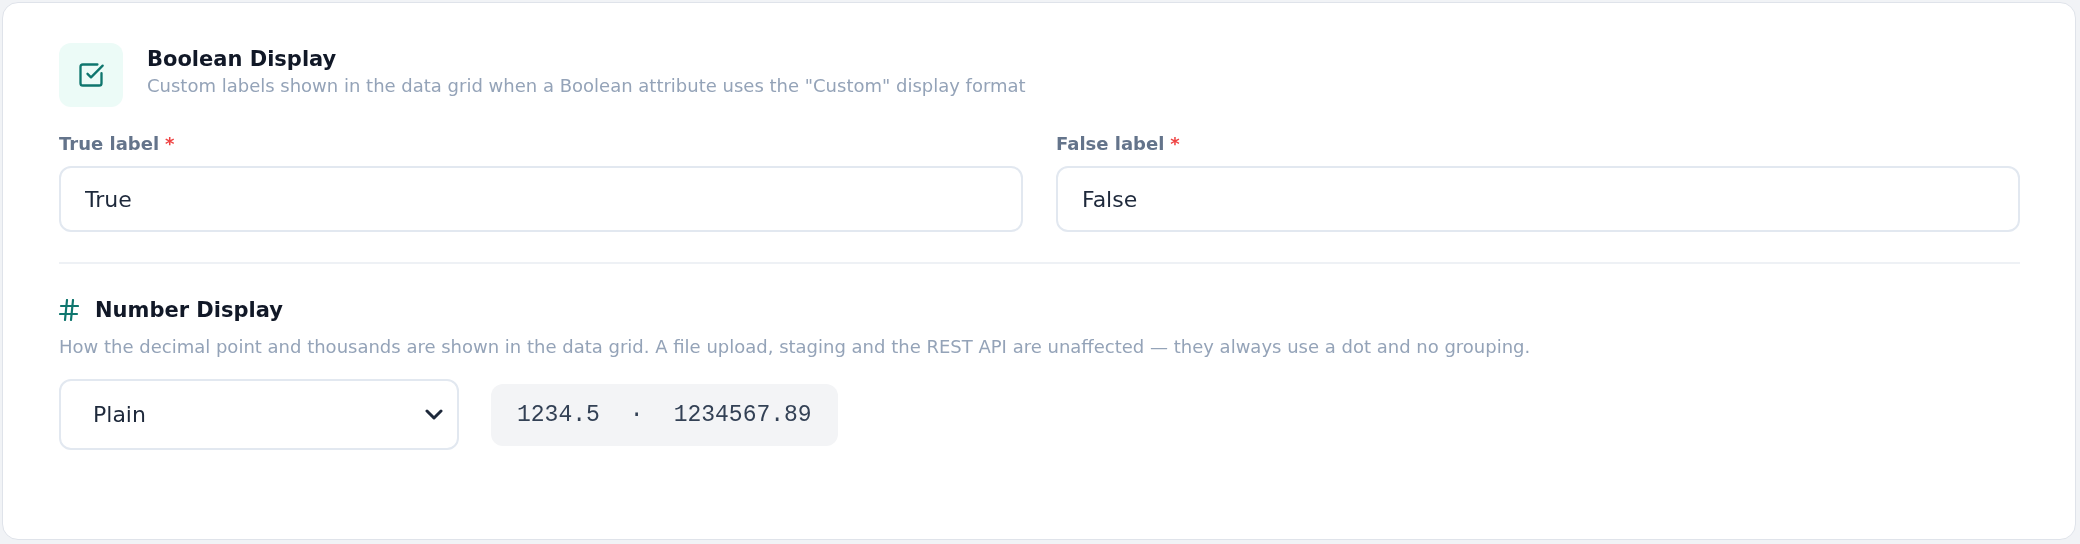 This screenshot has width=2080, height=544. I want to click on checkbox-icon, so click(91, 75).